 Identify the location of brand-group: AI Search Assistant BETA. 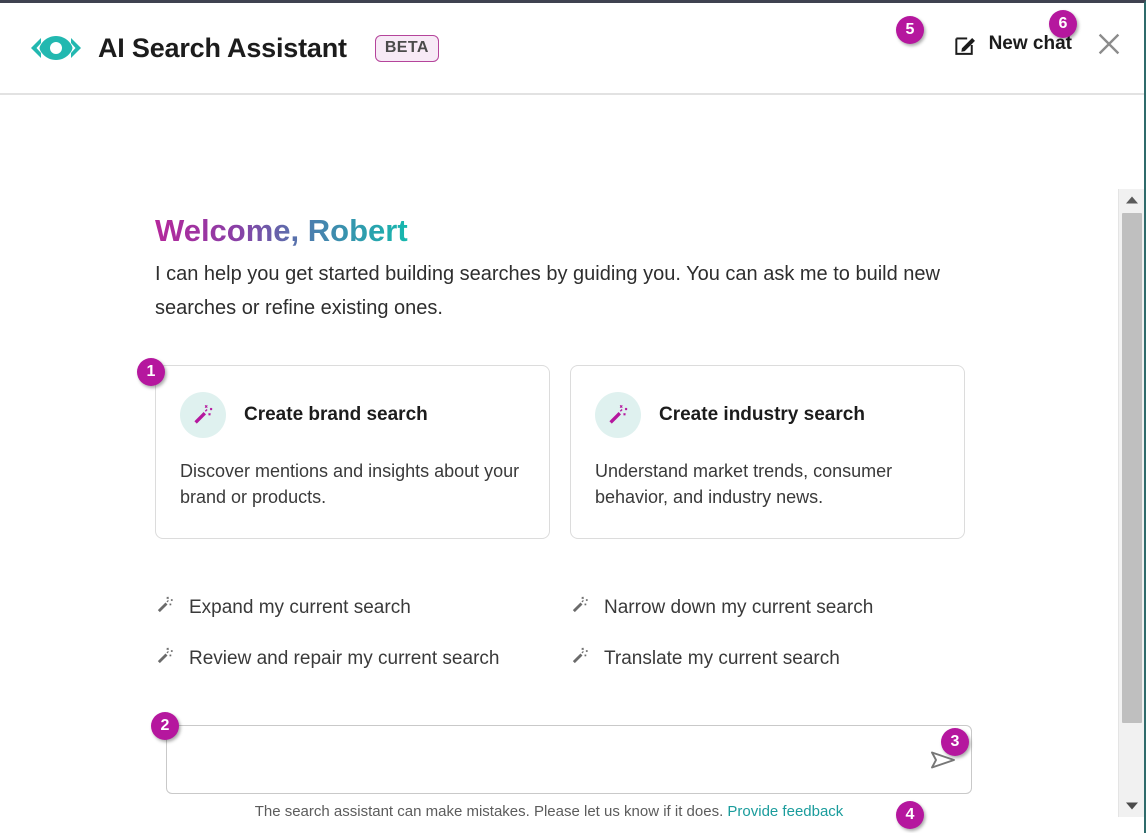
(233, 48).